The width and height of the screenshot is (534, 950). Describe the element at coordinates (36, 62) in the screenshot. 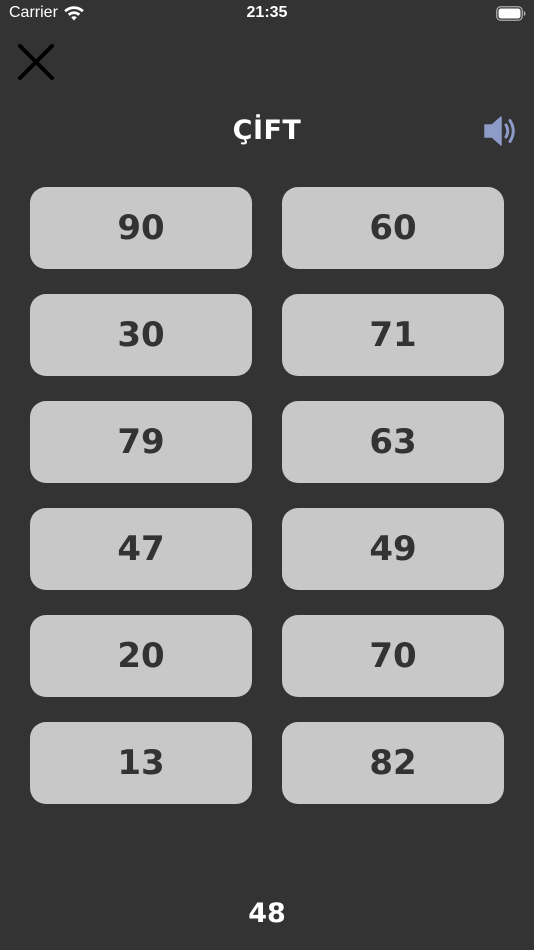

I see `close-icon` at that location.